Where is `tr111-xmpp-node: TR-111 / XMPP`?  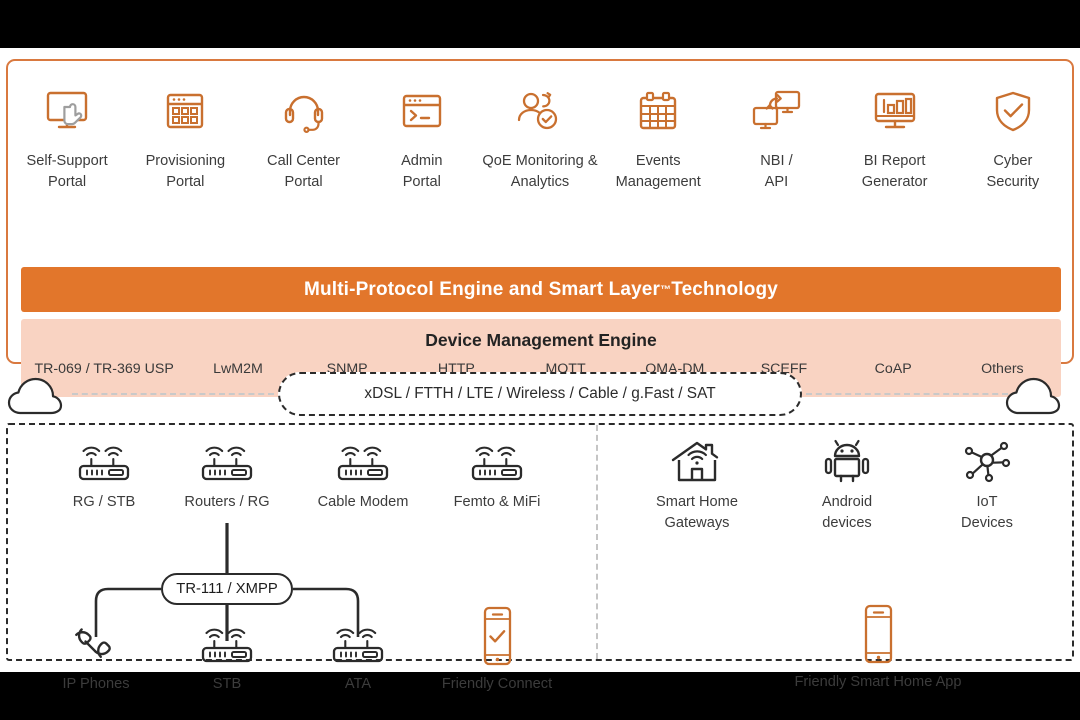 tr111-xmpp-node: TR-111 / XMPP is located at coordinates (227, 589).